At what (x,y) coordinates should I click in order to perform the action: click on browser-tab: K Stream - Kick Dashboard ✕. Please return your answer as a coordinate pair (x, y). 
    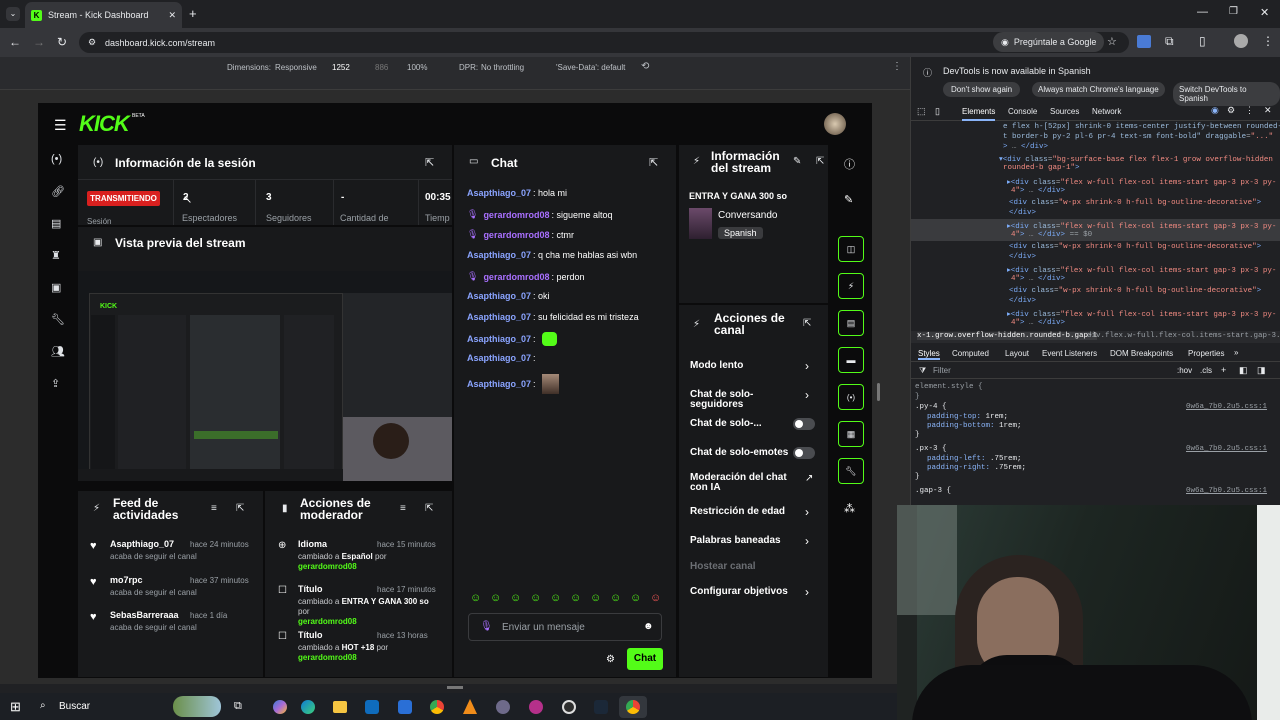
    Looking at the image, I should click on (103, 15).